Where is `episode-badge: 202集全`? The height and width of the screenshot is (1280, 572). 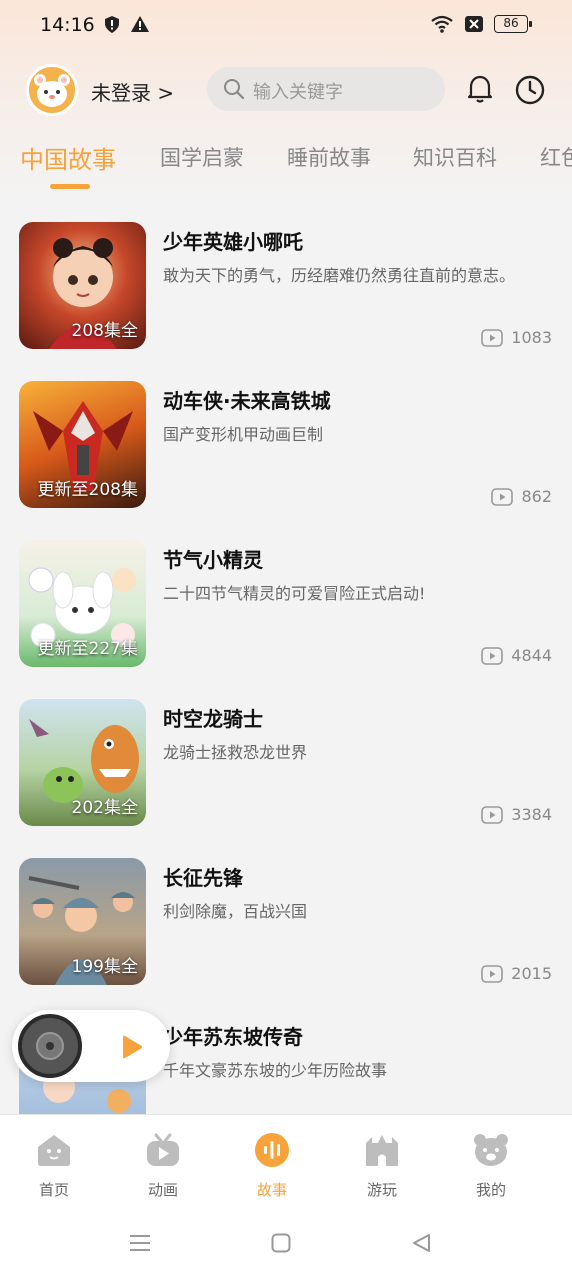
episode-badge: 202集全 is located at coordinates (104, 808).